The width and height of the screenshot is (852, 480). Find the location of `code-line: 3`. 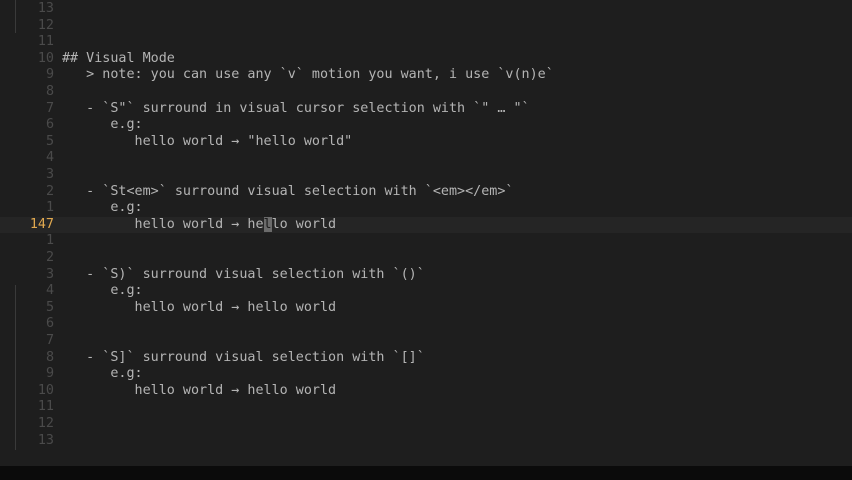

code-line: 3 is located at coordinates (426, 175).